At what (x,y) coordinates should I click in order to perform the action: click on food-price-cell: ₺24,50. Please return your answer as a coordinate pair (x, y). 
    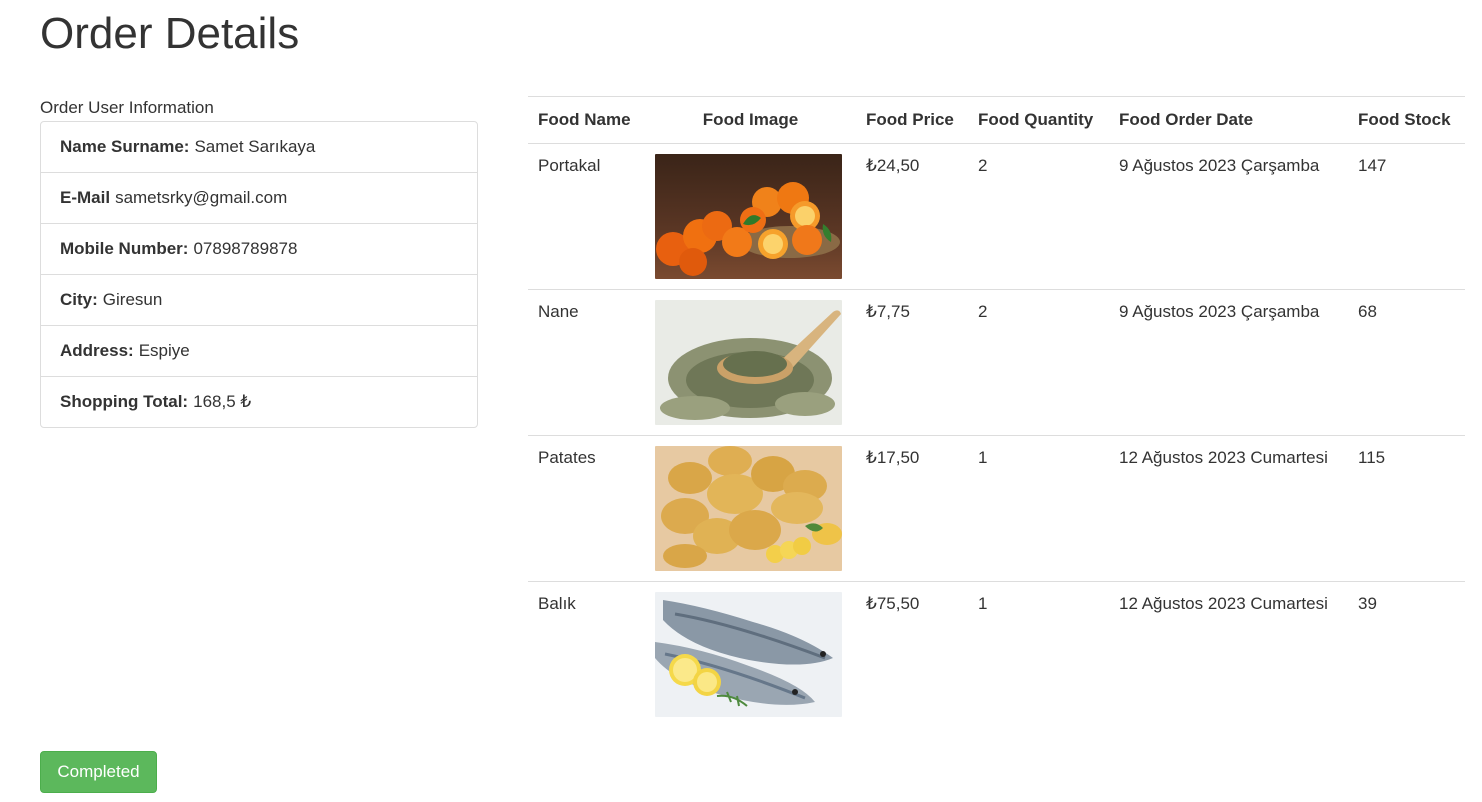
    Looking at the image, I should click on (893, 165).